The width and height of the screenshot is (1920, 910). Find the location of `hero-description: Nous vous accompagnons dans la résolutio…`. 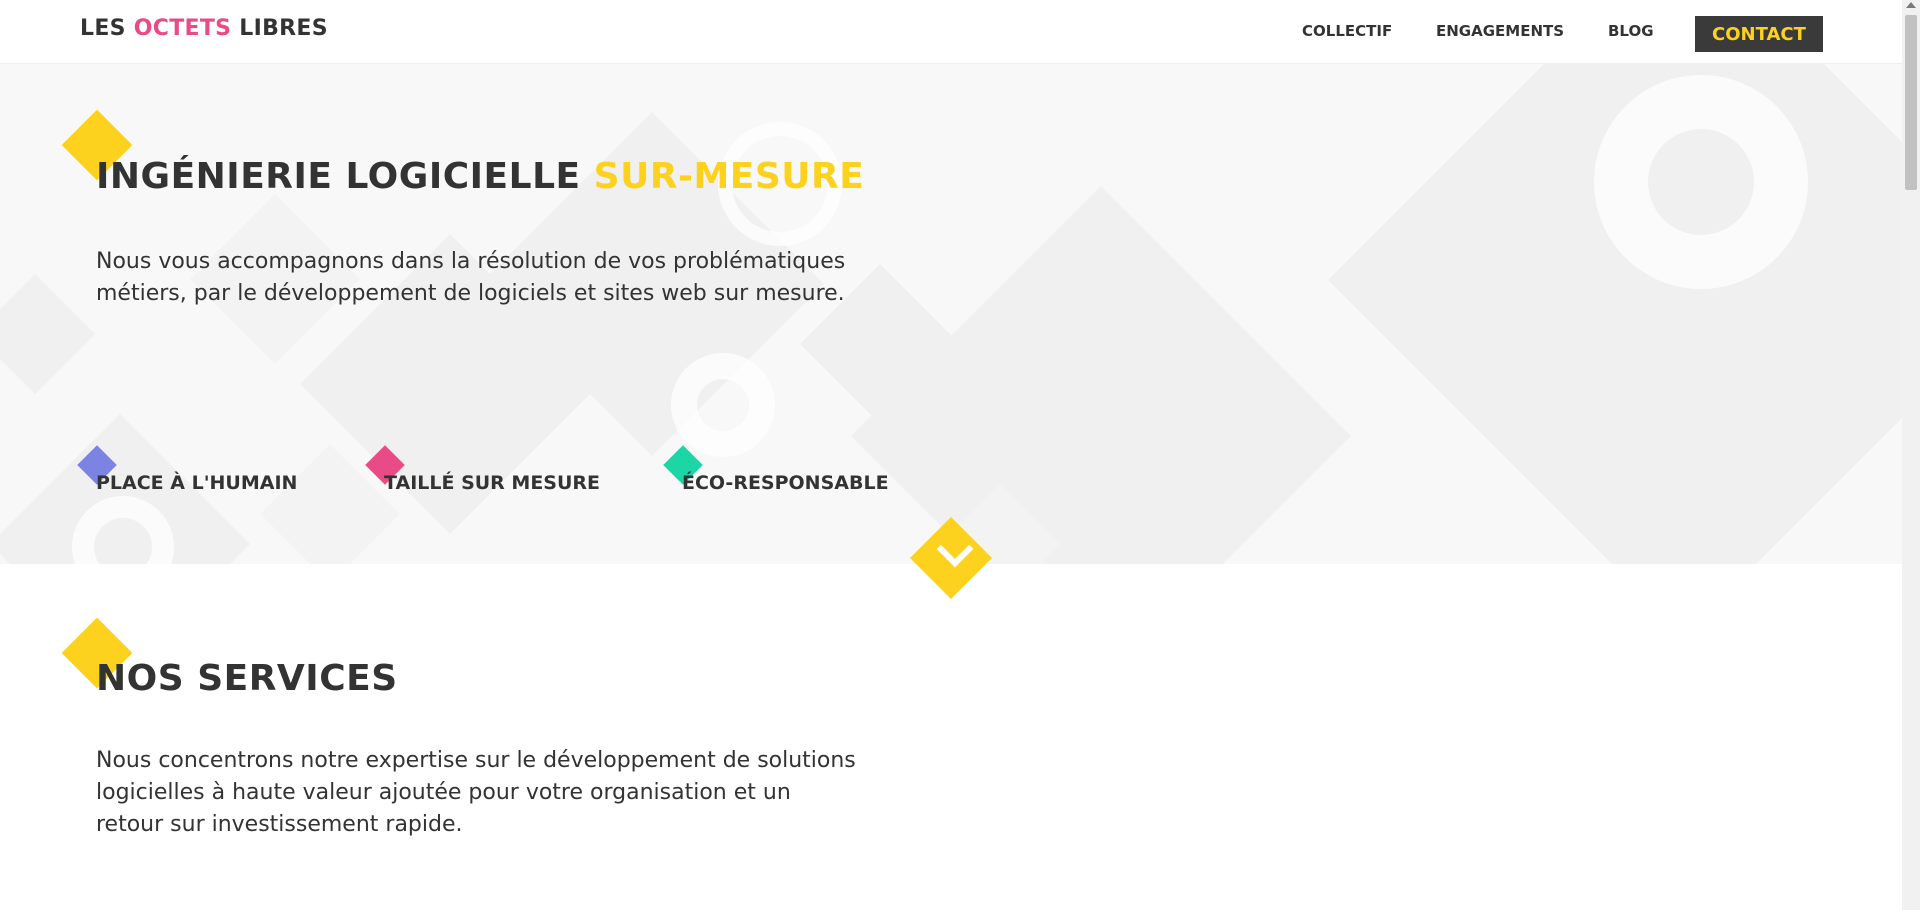

hero-description: Nous vous accompagnons dans la résolutio… is located at coordinates (471, 277).